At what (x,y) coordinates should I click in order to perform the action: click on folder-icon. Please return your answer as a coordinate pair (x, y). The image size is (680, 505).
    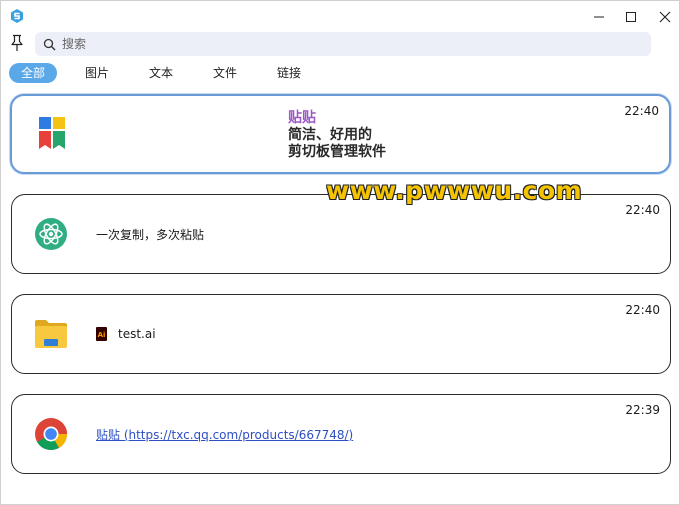
    Looking at the image, I should click on (51, 334).